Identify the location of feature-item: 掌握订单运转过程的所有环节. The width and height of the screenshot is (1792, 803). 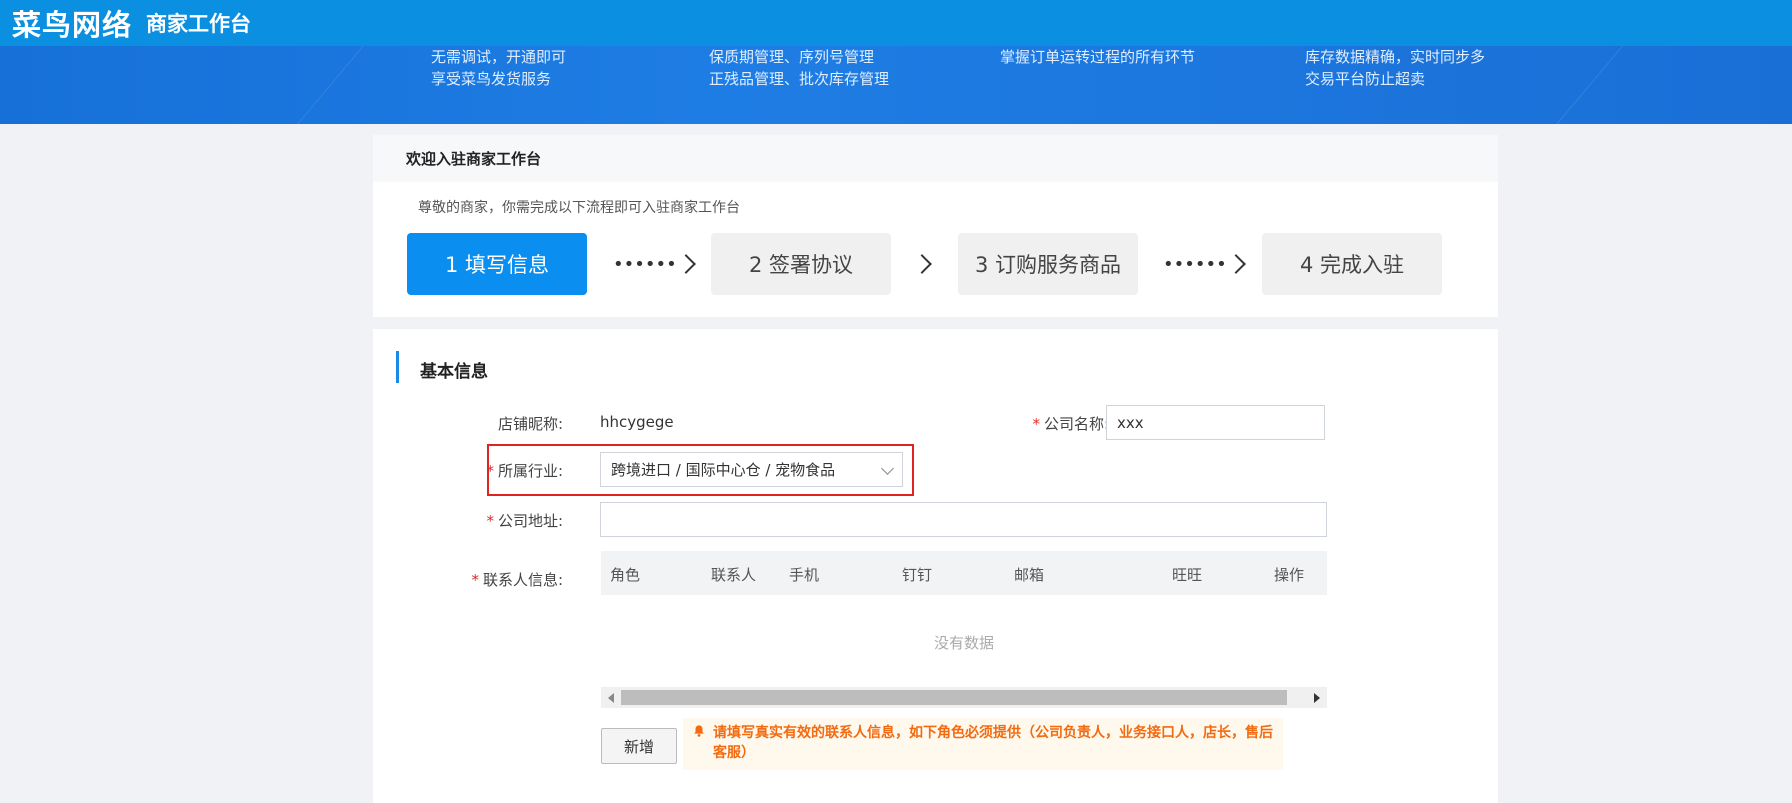
(1098, 57).